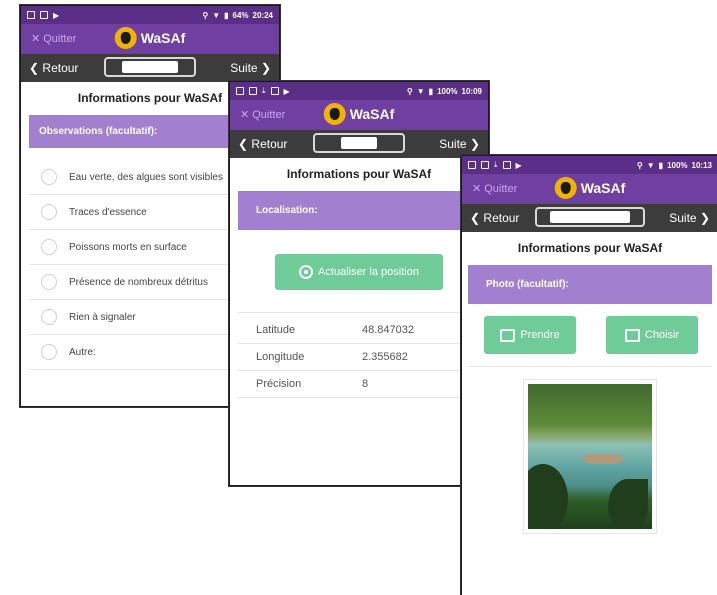 The image size is (717, 595). I want to click on photo-divider, so click(590, 366).